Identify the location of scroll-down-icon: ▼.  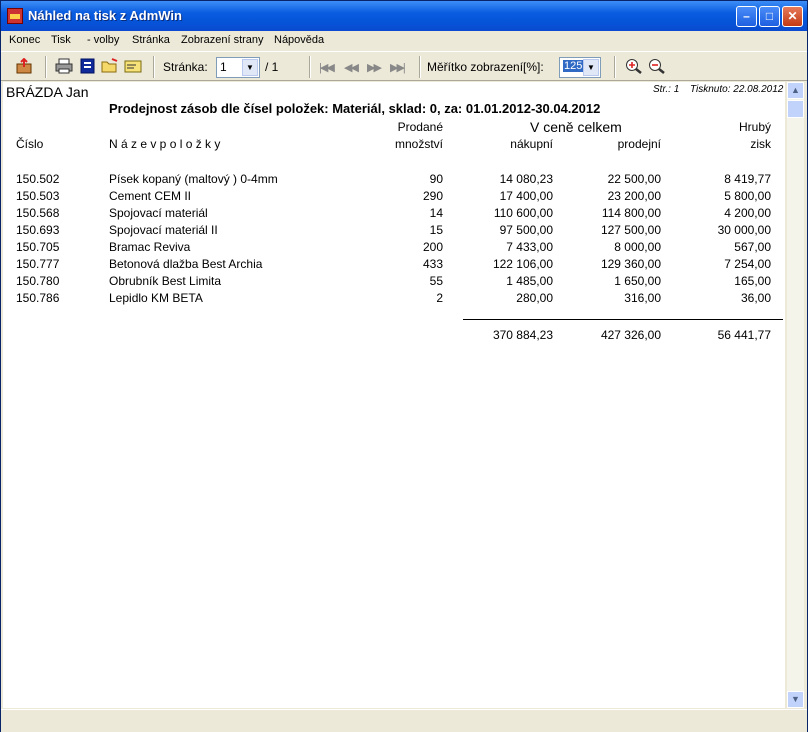
(795, 699).